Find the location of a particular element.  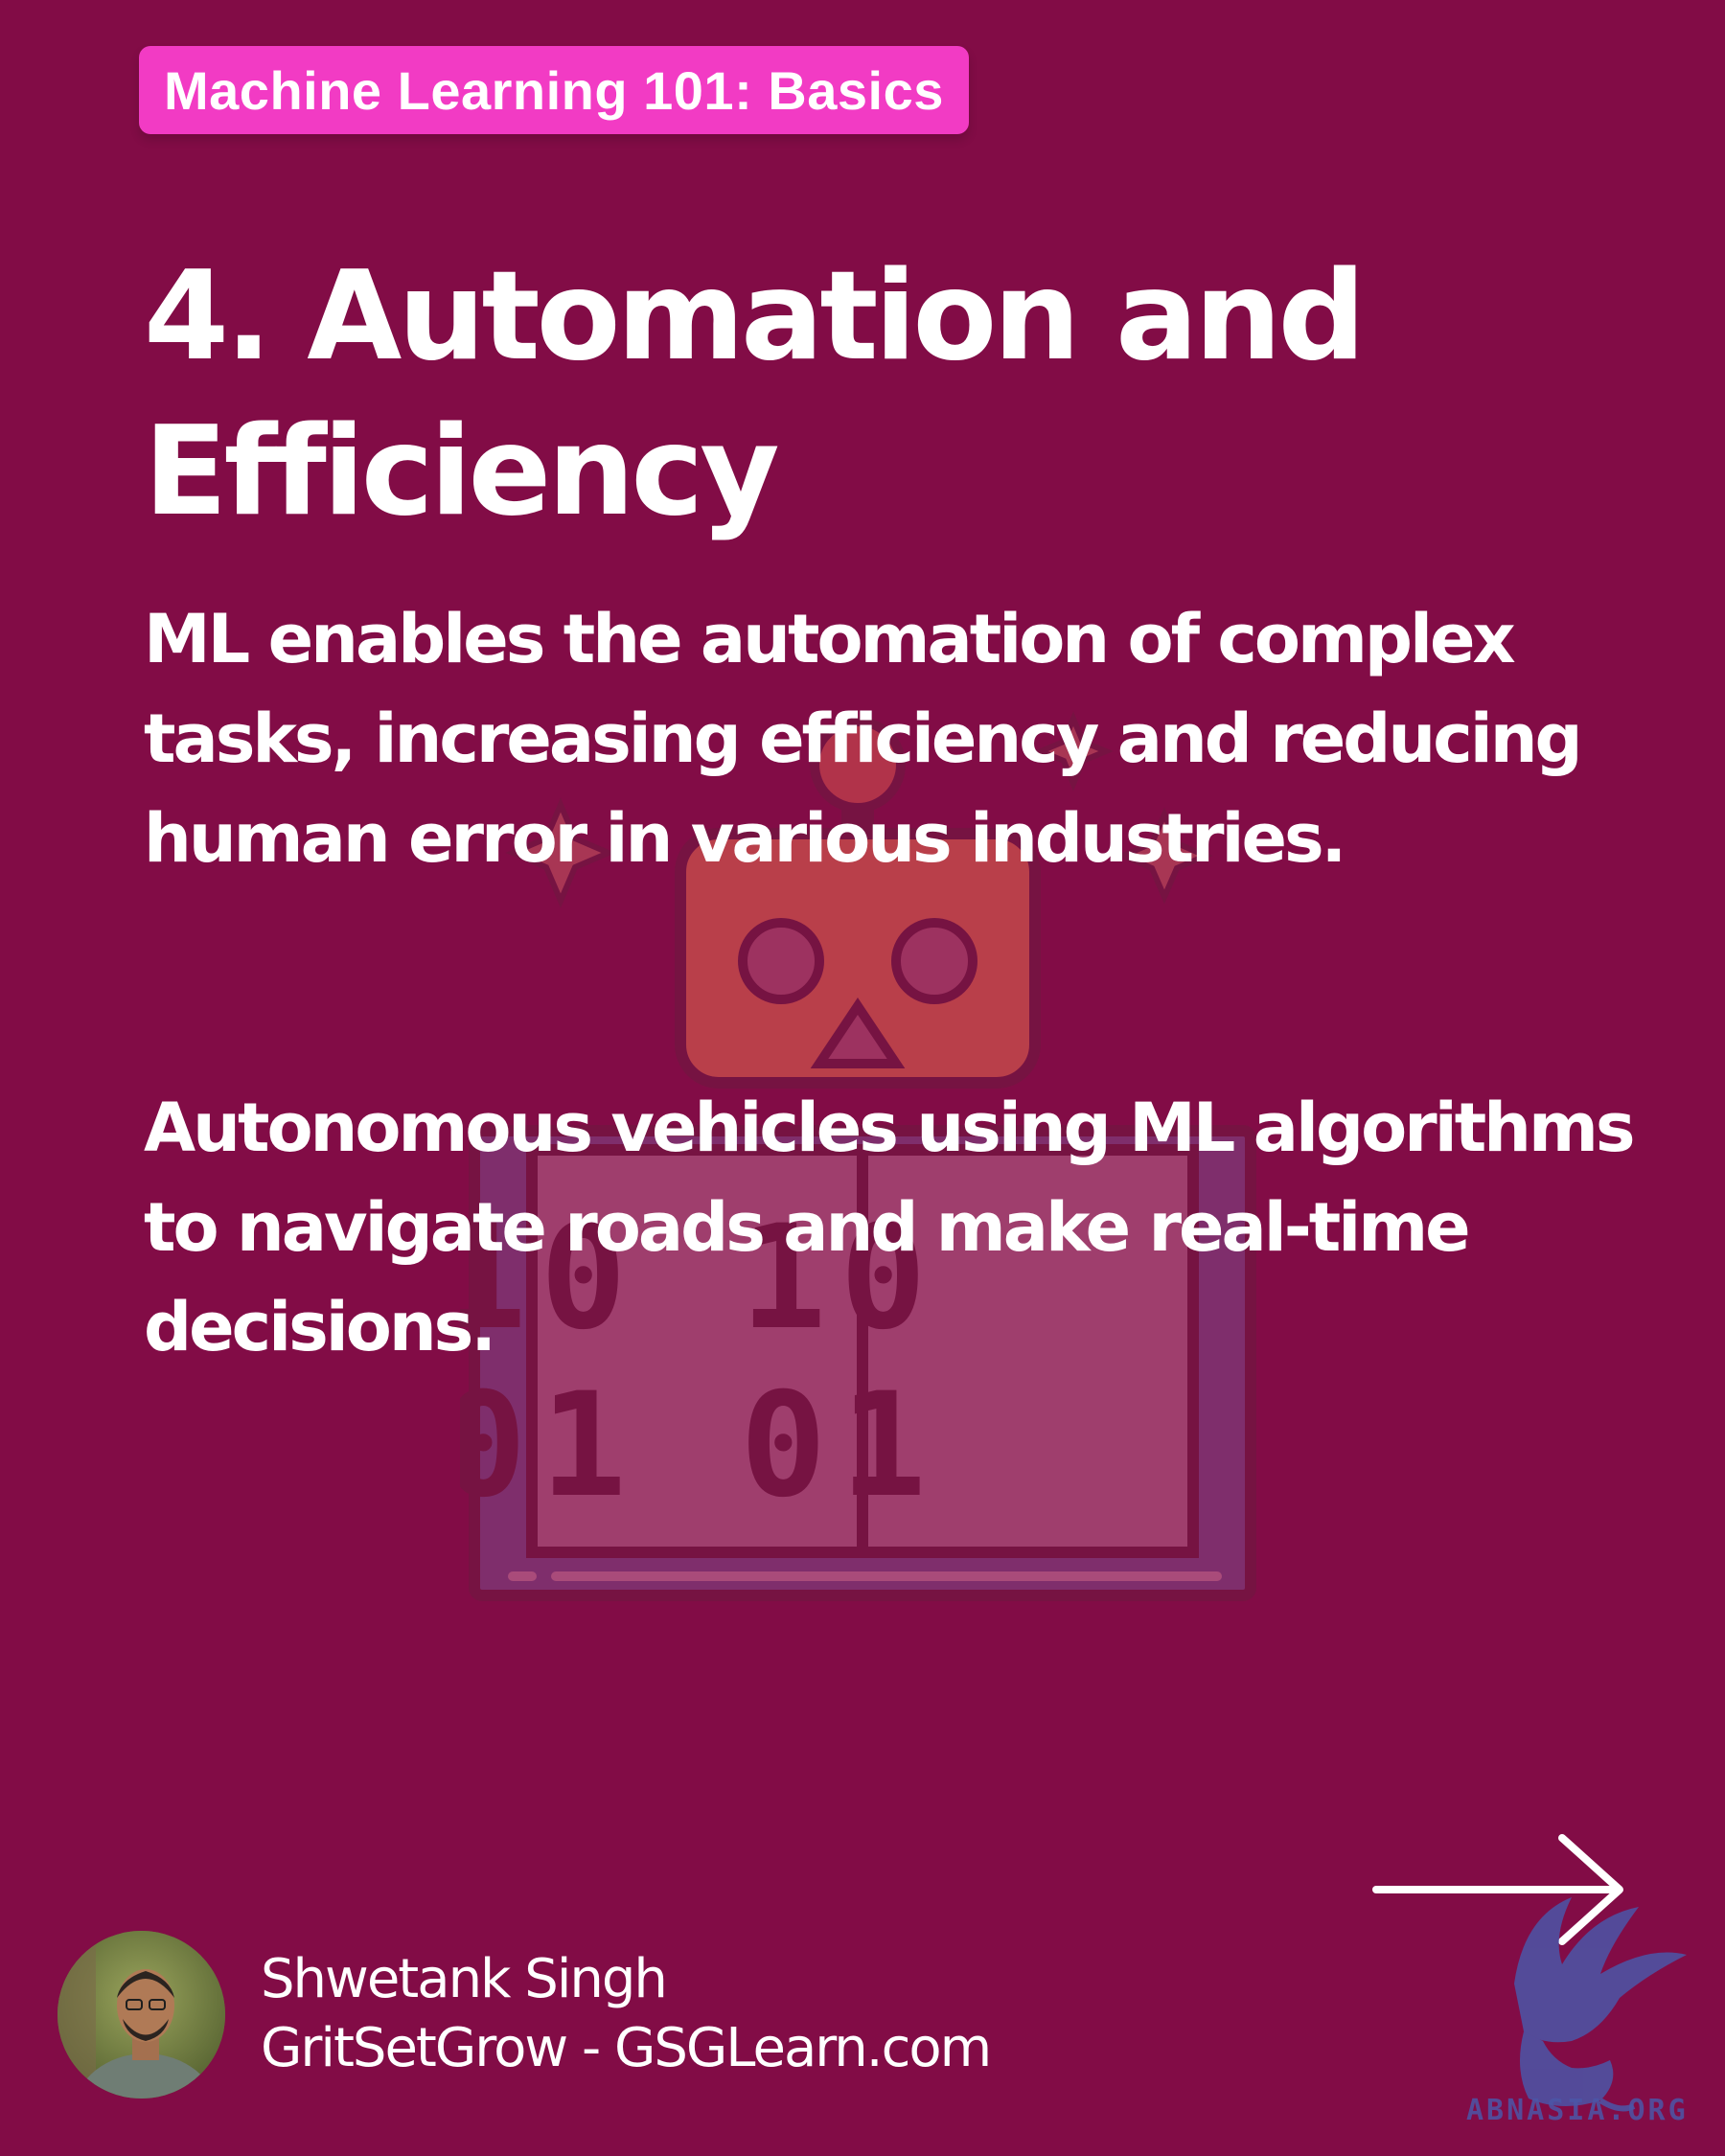

slide-title: 4. Automation and Efficiency is located at coordinates (755, 394).